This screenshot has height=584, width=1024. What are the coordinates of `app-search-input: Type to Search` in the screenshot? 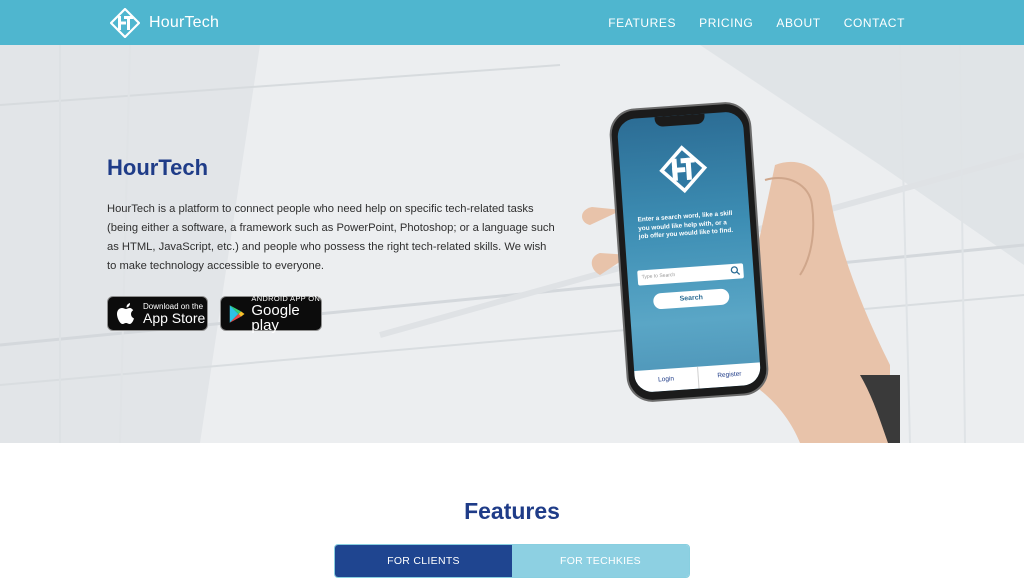 It's located at (690, 274).